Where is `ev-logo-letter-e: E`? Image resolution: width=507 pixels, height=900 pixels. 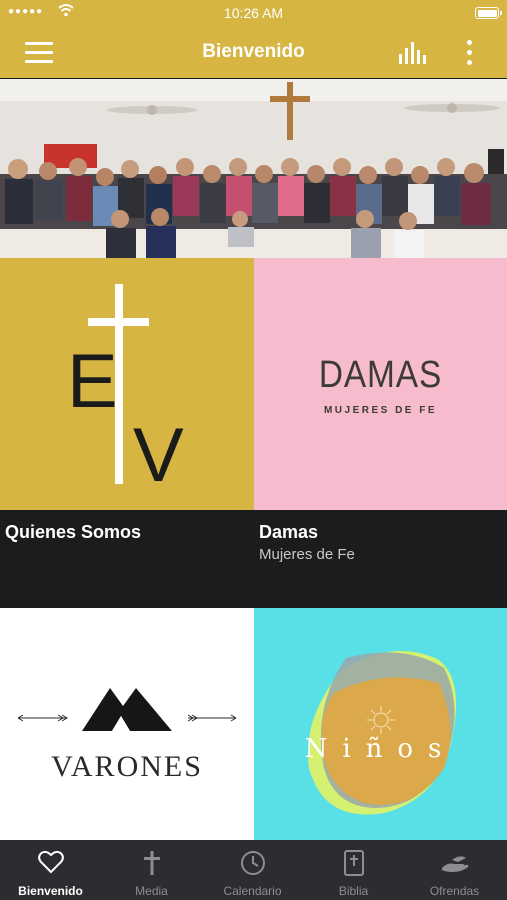
ev-logo-letter-e: E is located at coordinates (92, 381).